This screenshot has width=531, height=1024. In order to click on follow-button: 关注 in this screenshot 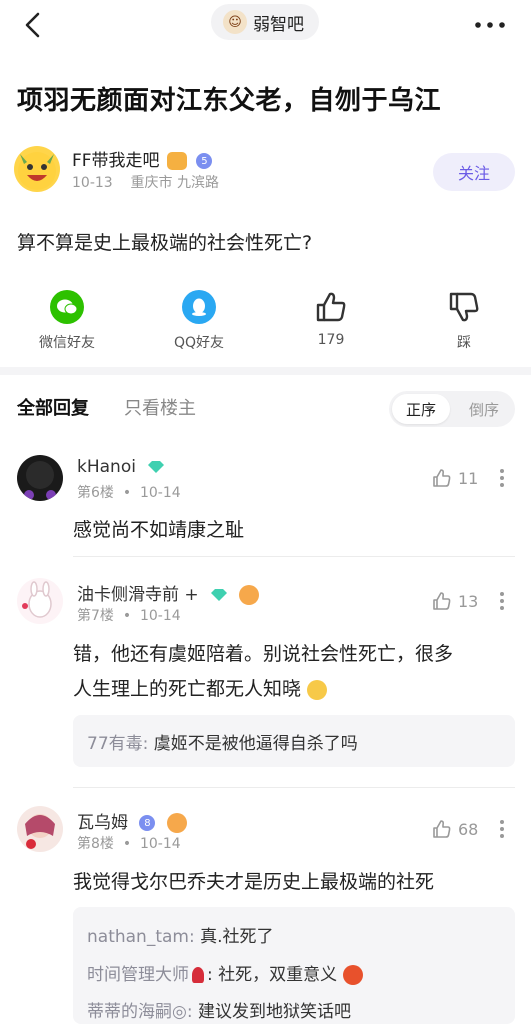, I will do `click(474, 172)`.